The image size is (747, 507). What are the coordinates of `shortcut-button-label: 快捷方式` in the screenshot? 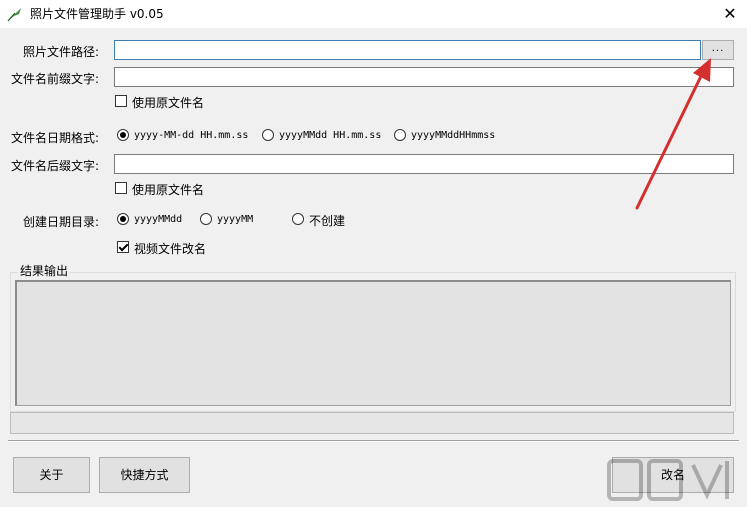 It's located at (144, 475).